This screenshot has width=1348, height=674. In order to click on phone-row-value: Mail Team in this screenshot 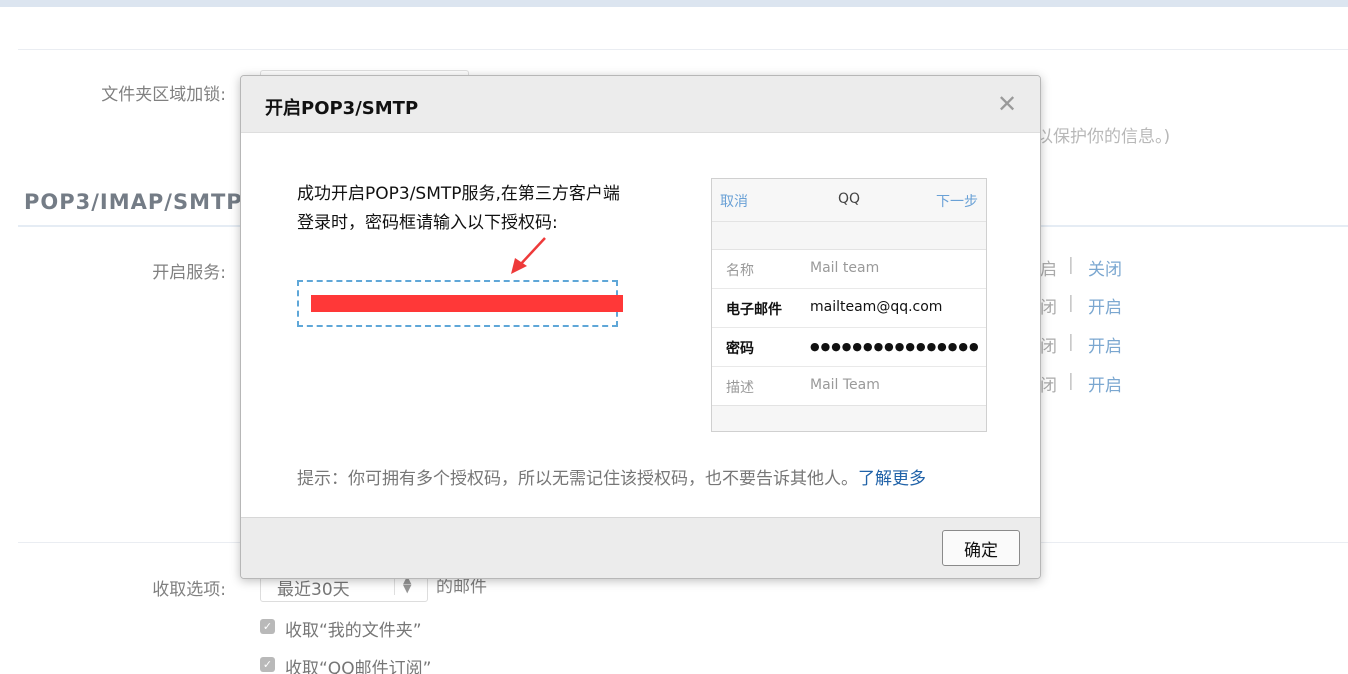, I will do `click(845, 385)`.